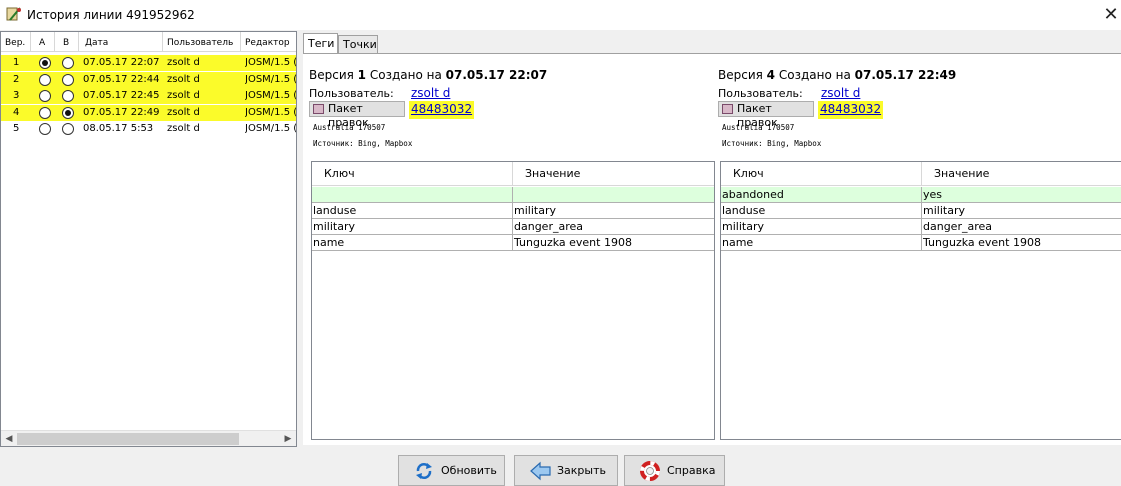  Describe the element at coordinates (9, 439) in the screenshot. I see `scroll-left-icon: ◀` at that location.